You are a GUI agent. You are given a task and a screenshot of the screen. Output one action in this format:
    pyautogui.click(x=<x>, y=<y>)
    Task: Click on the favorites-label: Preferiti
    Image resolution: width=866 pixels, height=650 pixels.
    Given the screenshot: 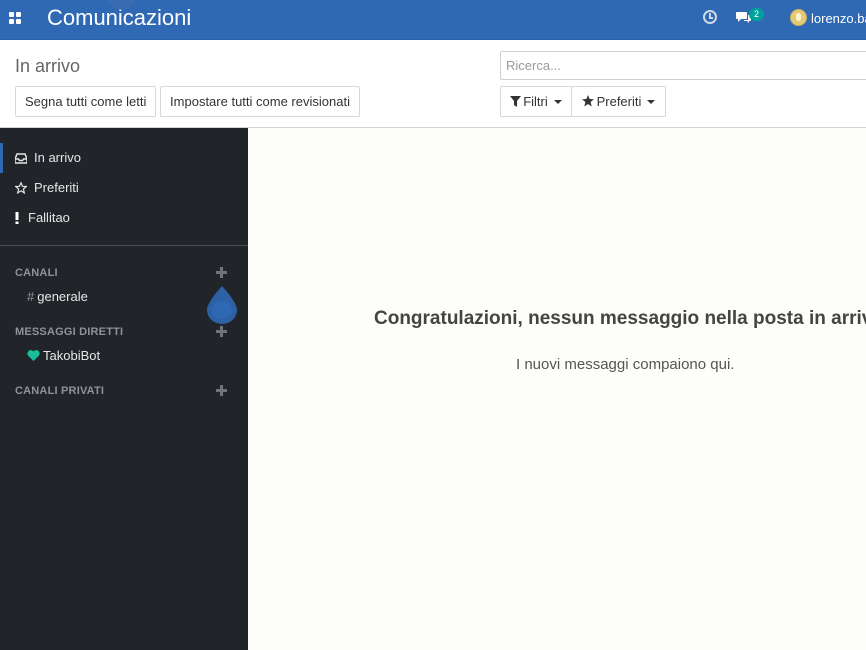 What is the action you would take?
    pyautogui.click(x=619, y=101)
    